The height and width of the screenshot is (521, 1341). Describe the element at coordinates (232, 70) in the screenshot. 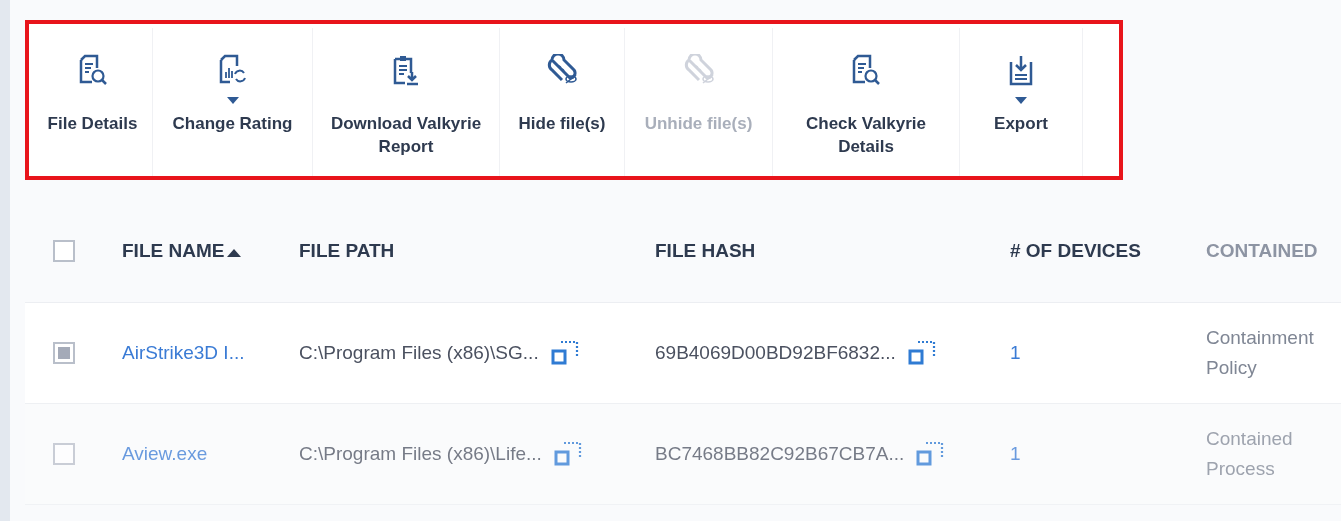

I see `document-refresh-icon` at that location.